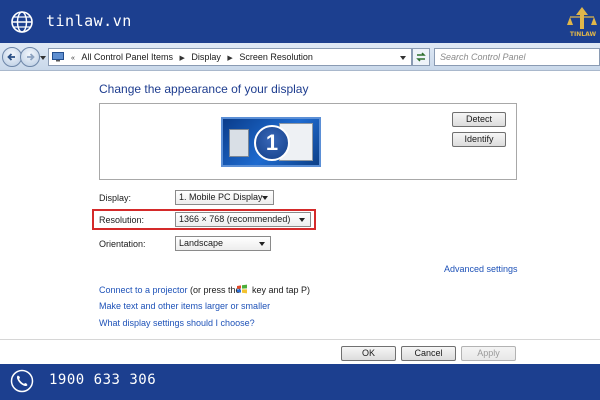  Describe the element at coordinates (215, 290) in the screenshot. I see `projector-hint-prefix: (or press the` at that location.